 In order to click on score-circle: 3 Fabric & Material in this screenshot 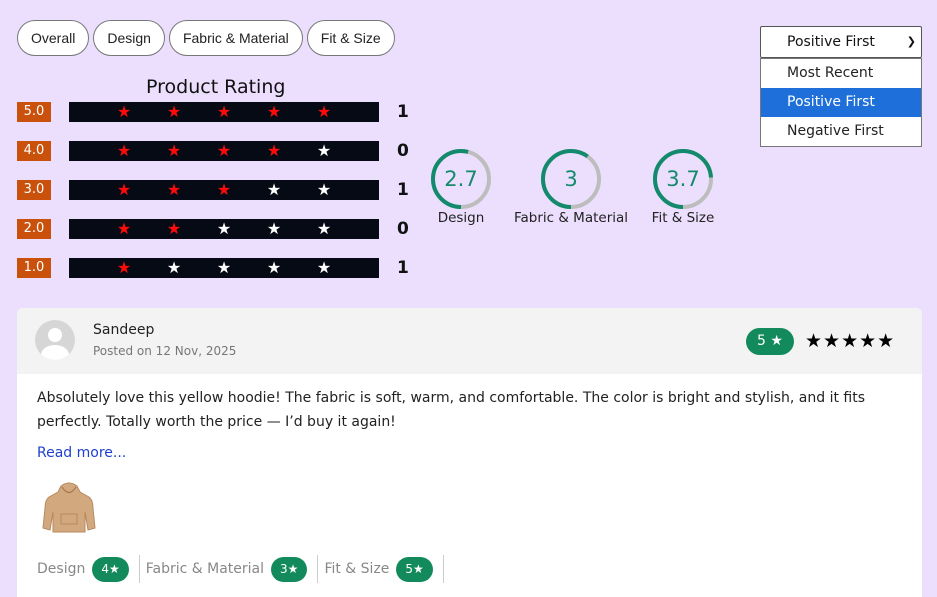, I will do `click(571, 187)`.